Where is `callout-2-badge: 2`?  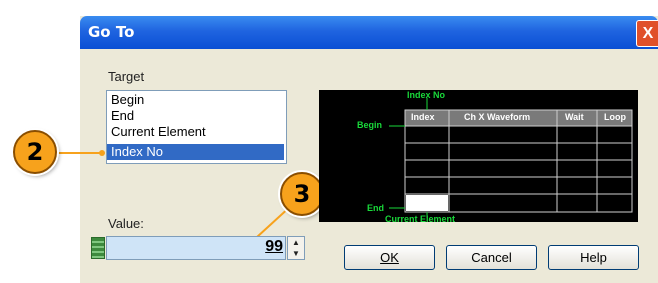
callout-2-badge: 2 is located at coordinates (35, 152).